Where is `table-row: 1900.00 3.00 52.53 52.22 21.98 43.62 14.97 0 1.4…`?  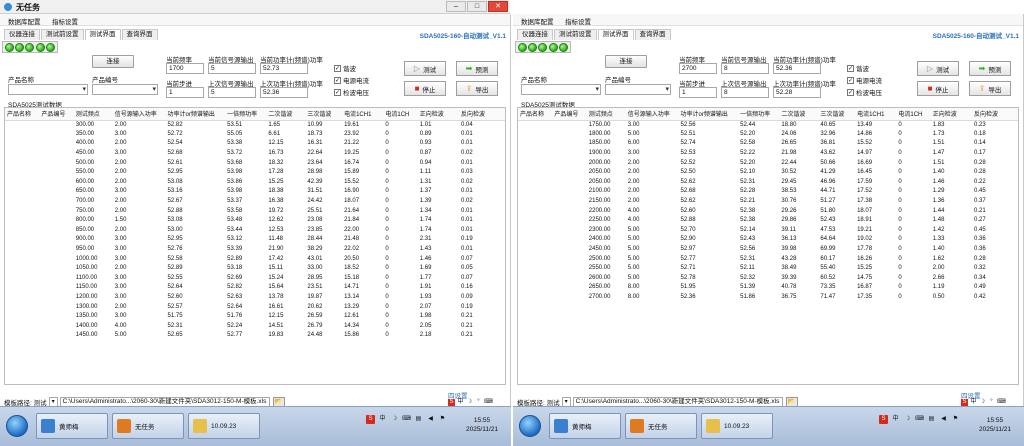
table-row: 1900.00 3.00 52.53 52.22 21.98 43.62 14.97 0 1.4… is located at coordinates (768, 154).